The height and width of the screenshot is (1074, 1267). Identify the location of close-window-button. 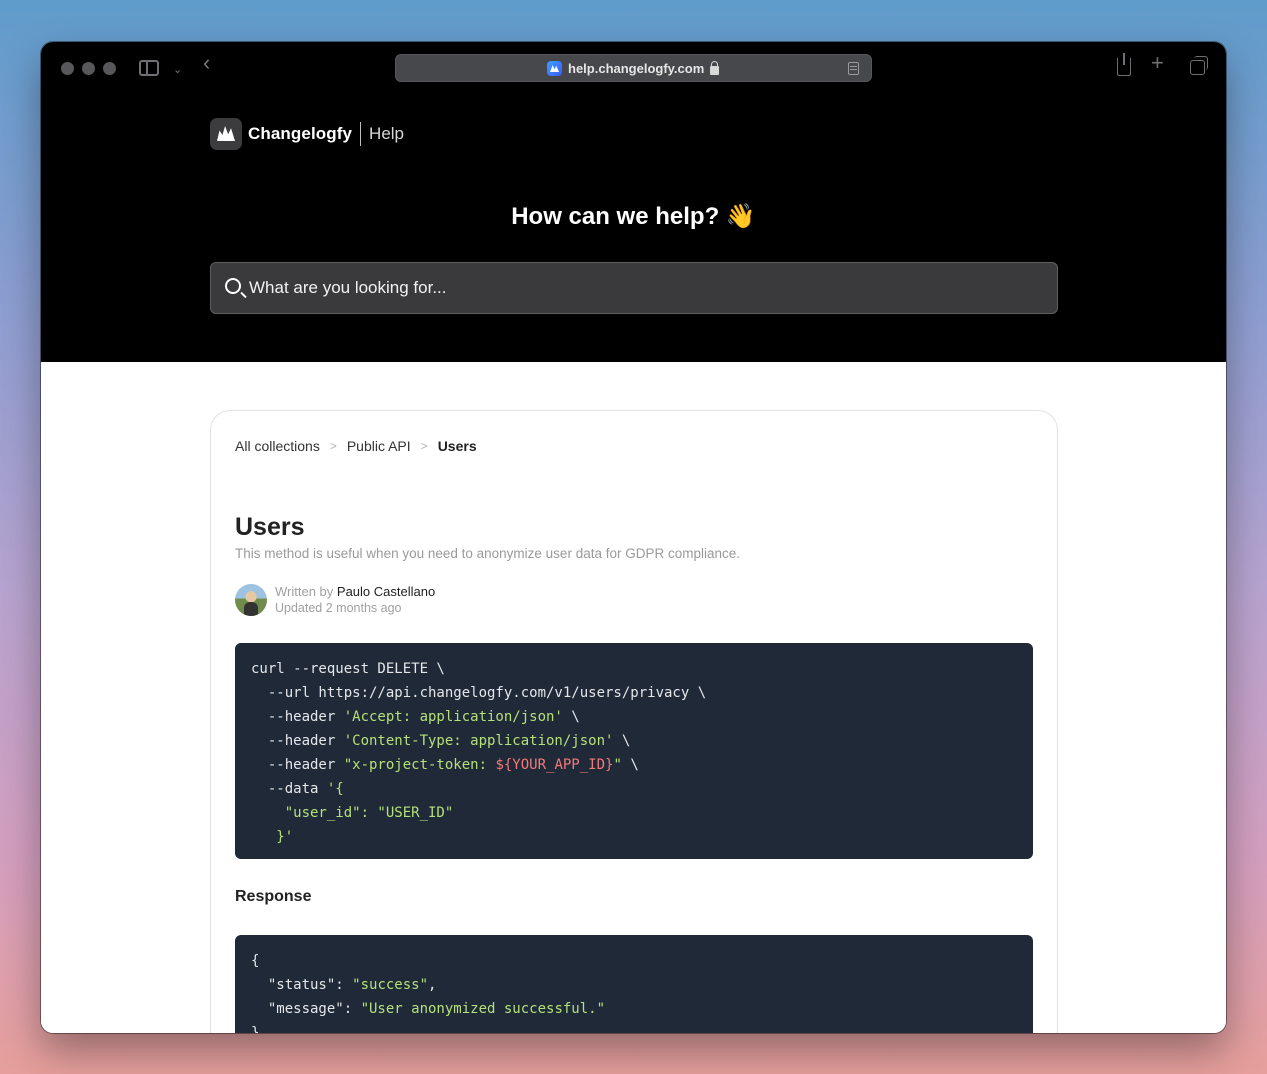
(67, 68).